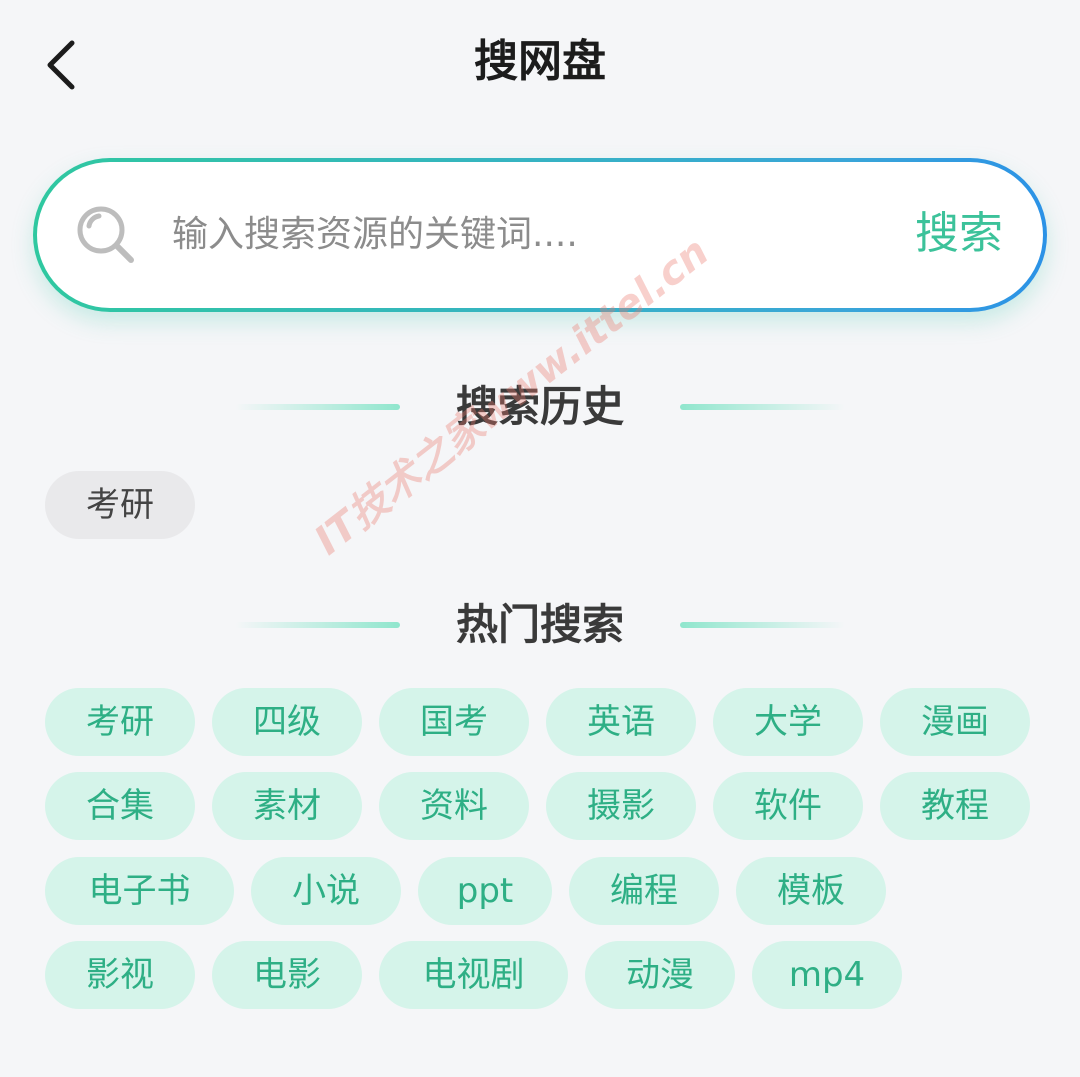 The image size is (1080, 1077). What do you see at coordinates (532, 234) in the screenshot?
I see `search-input` at bounding box center [532, 234].